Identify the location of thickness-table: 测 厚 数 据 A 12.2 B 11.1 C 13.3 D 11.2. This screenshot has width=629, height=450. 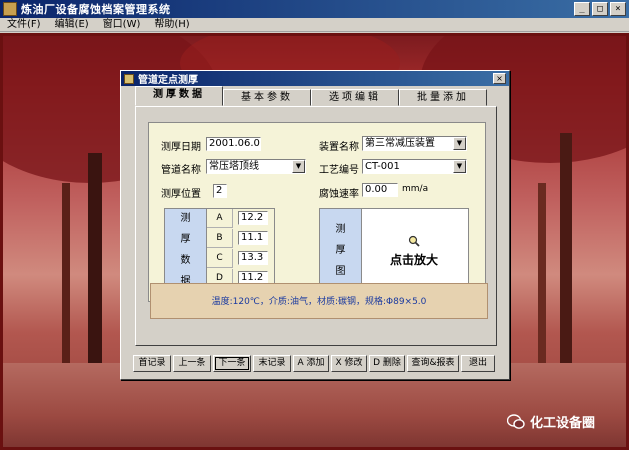
(219, 248).